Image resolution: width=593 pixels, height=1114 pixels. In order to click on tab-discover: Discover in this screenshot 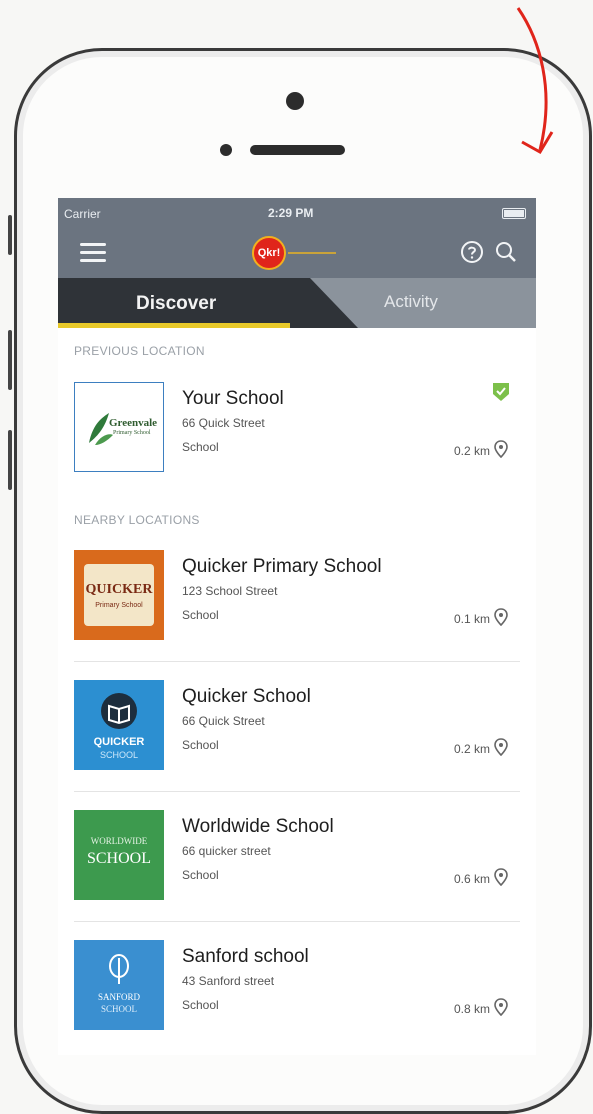, I will do `click(208, 303)`.